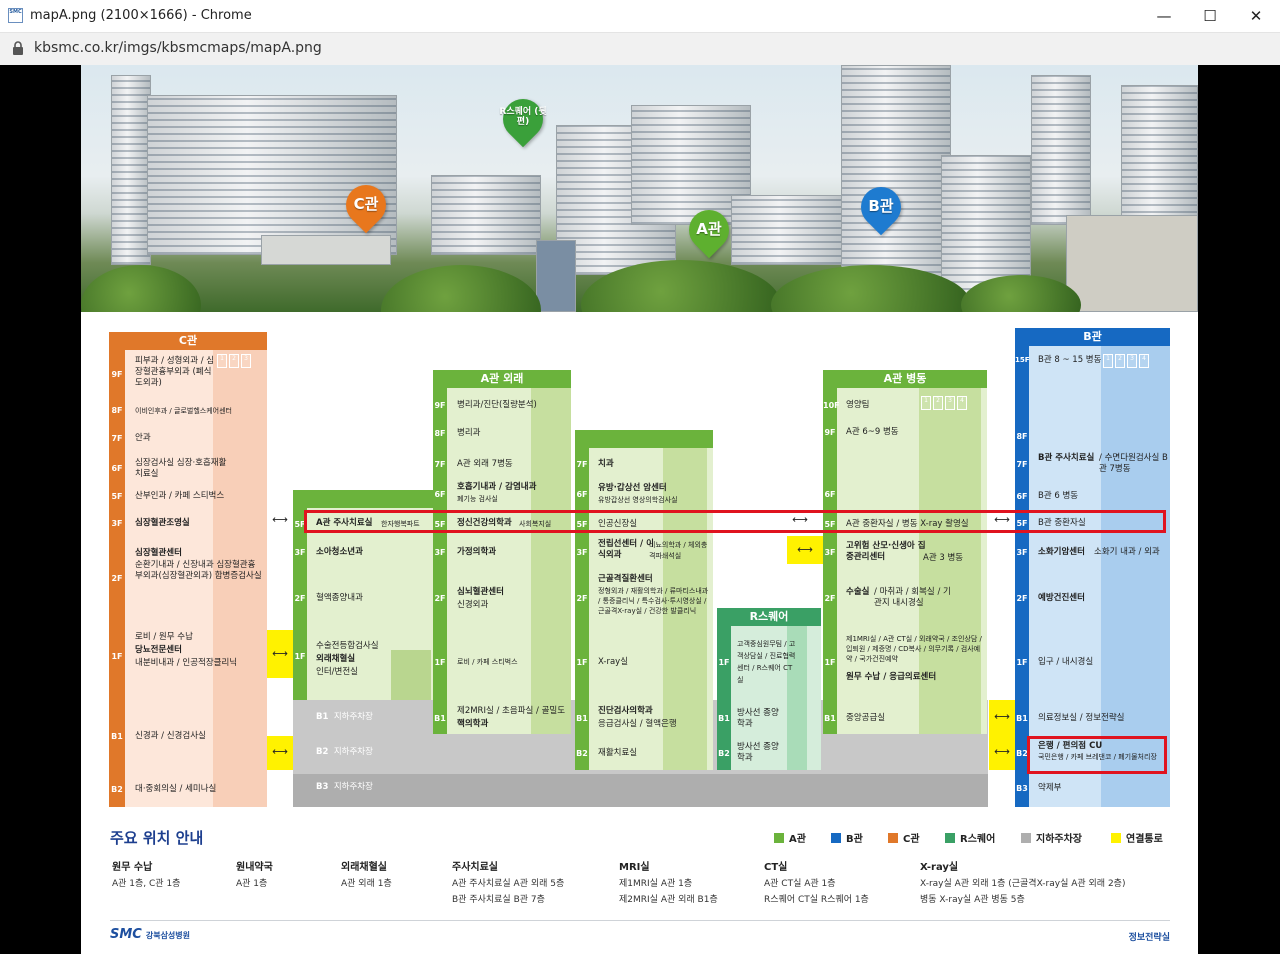  What do you see at coordinates (1059, 839) in the screenshot?
I see `legend-label: 지하주차장` at bounding box center [1059, 839].